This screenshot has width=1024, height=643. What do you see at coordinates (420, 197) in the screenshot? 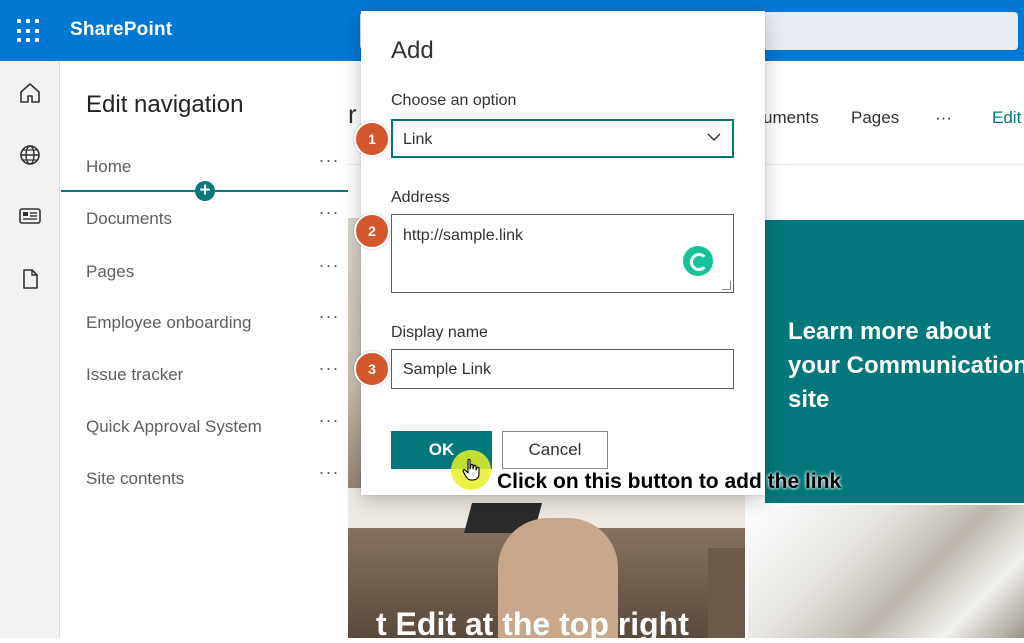
I see `address-label: Address` at bounding box center [420, 197].